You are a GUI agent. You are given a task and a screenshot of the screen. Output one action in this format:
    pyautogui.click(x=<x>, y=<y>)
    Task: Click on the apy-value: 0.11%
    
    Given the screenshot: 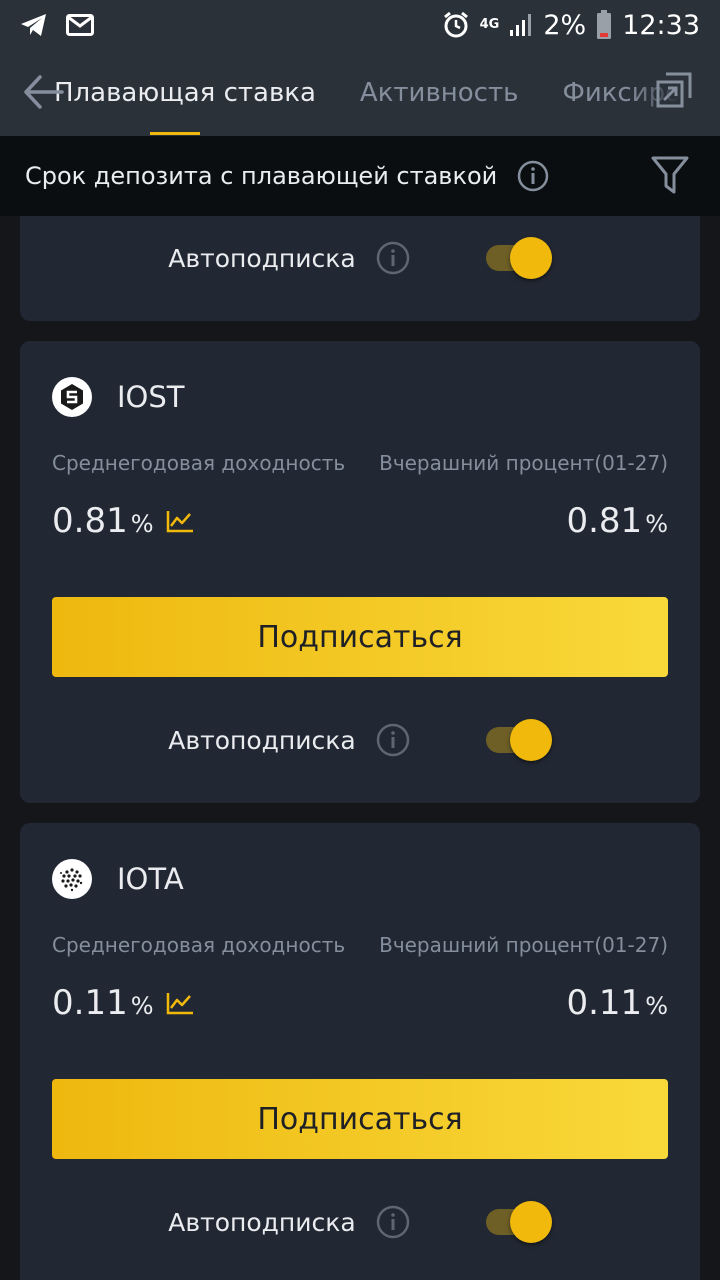 What is the action you would take?
    pyautogui.click(x=103, y=1003)
    